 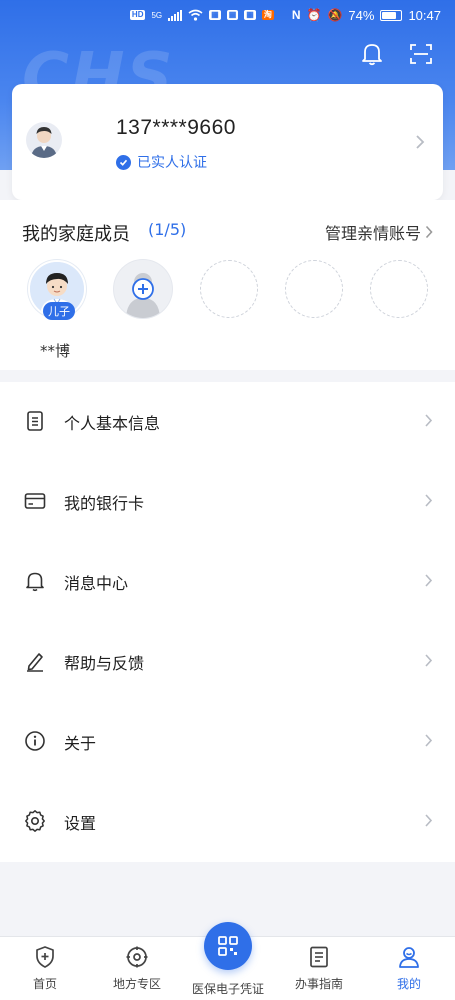 I want to click on nav-guide: 办事指南, so click(x=319, y=968).